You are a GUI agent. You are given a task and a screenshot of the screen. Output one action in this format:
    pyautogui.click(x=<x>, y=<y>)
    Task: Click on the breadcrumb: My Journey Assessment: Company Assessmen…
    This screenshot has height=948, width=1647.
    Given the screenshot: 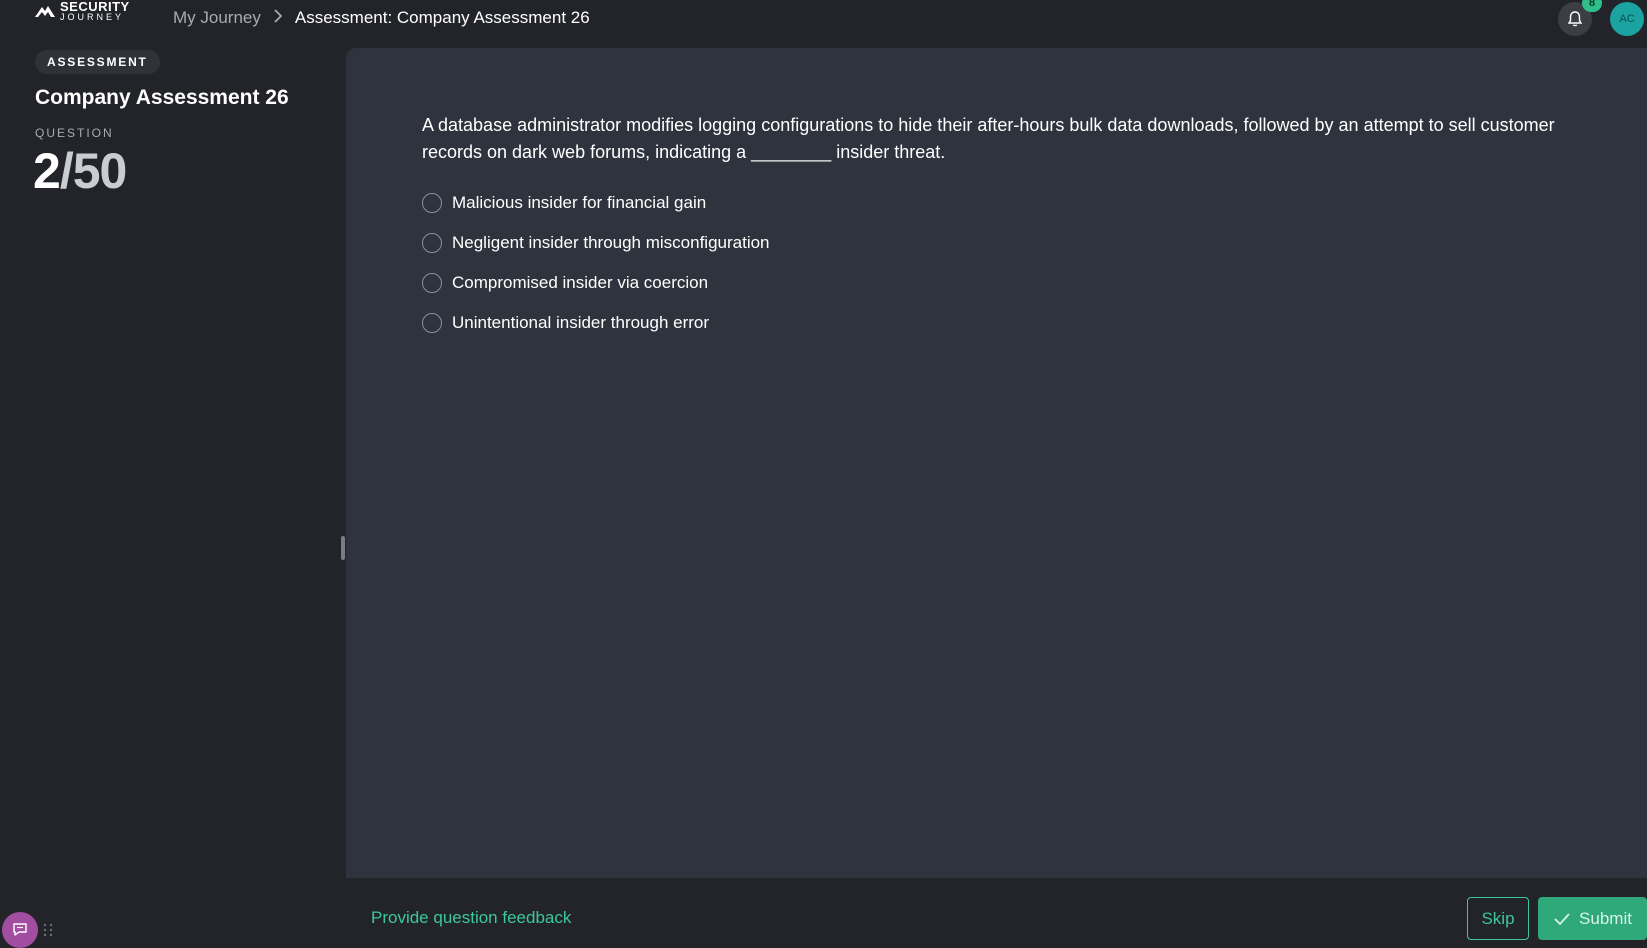 What is the action you would take?
    pyautogui.click(x=381, y=18)
    